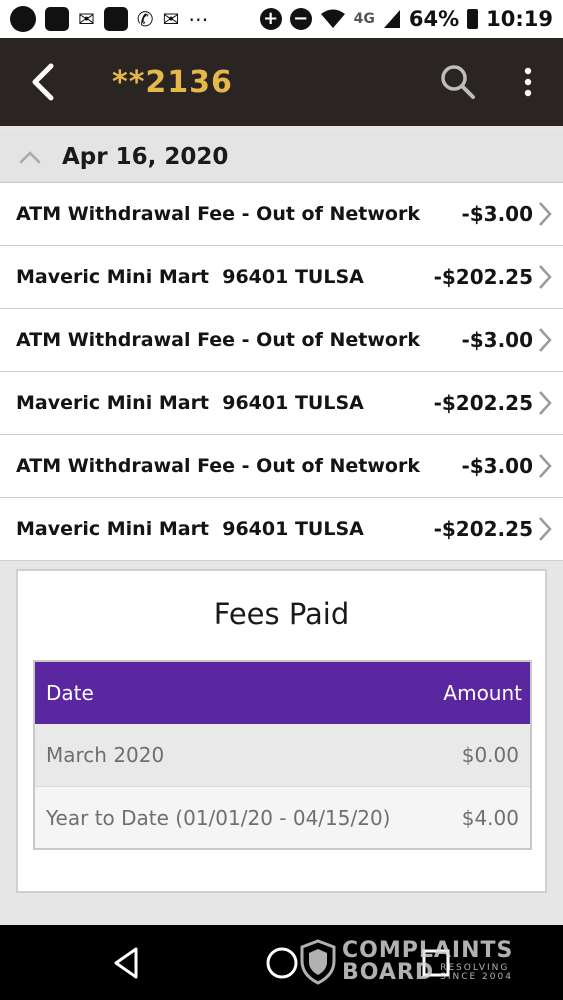  I want to click on back-button, so click(42, 82).